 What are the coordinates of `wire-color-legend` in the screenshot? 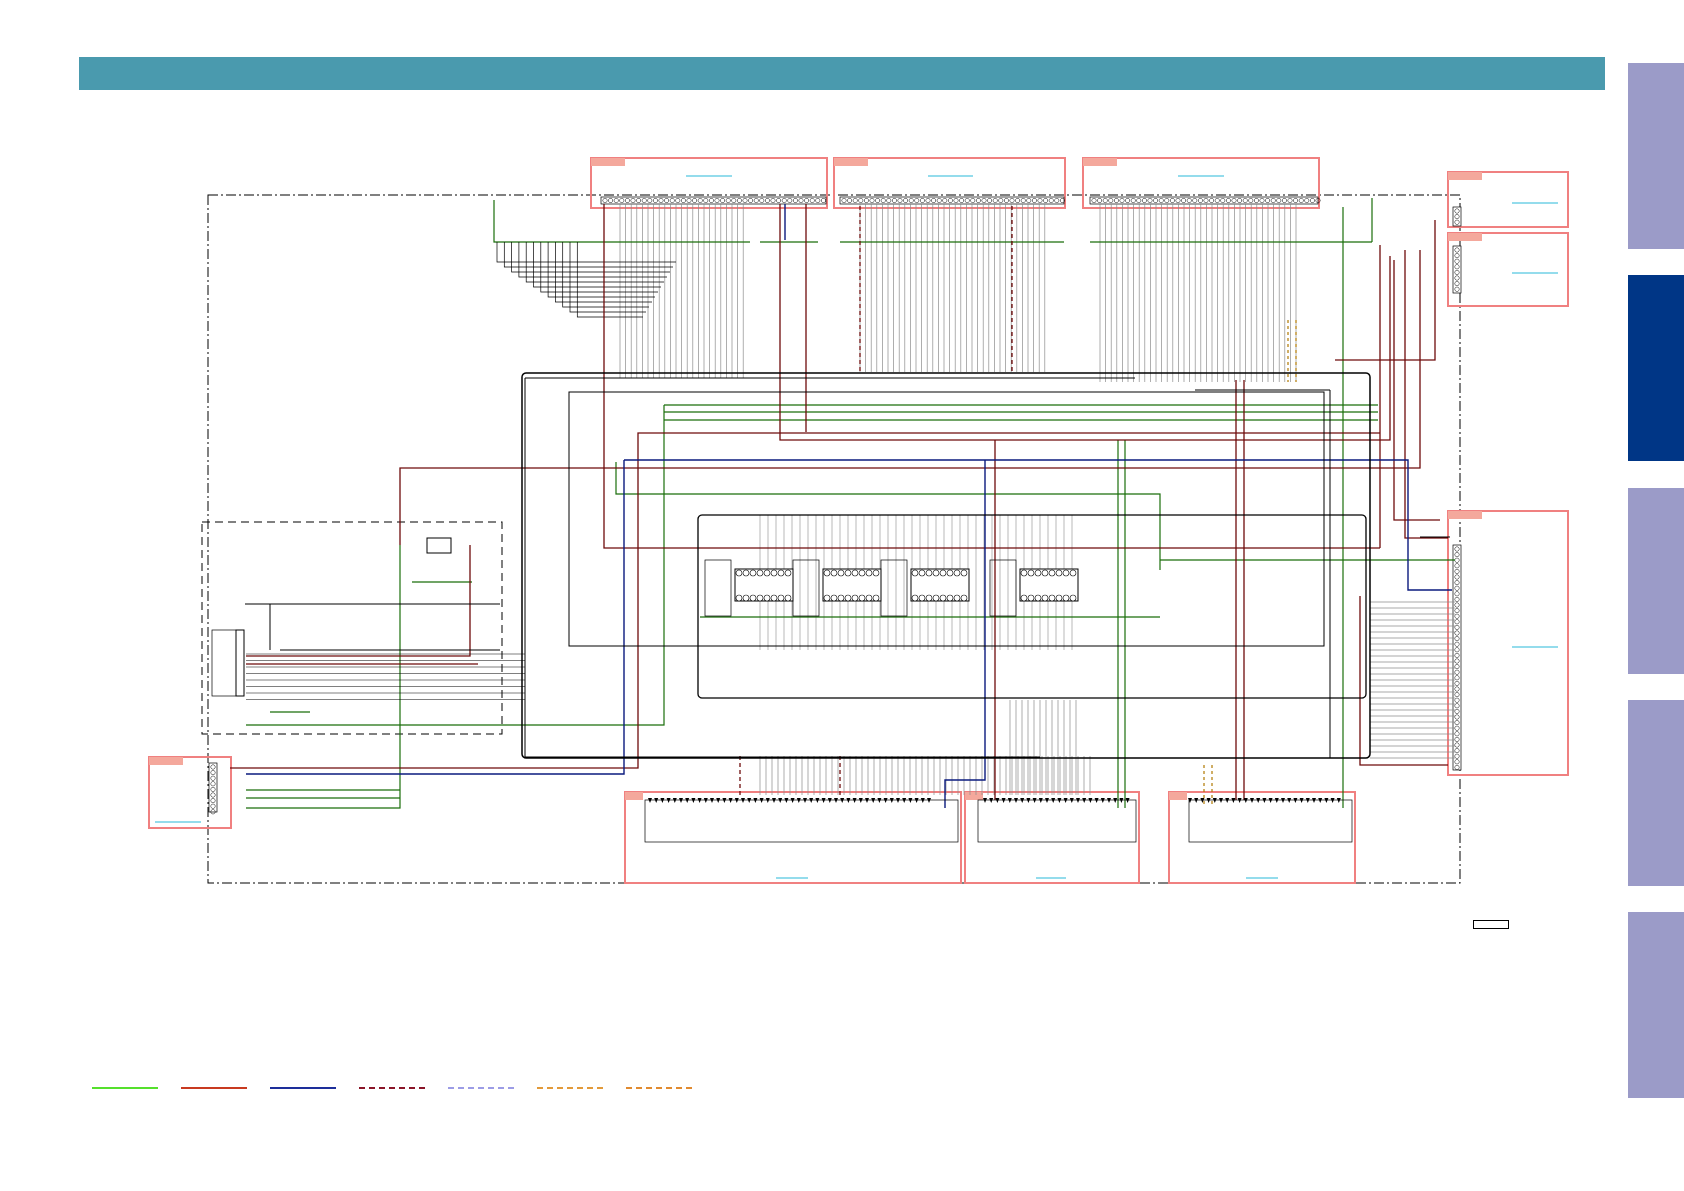 It's located at (392, 1088).